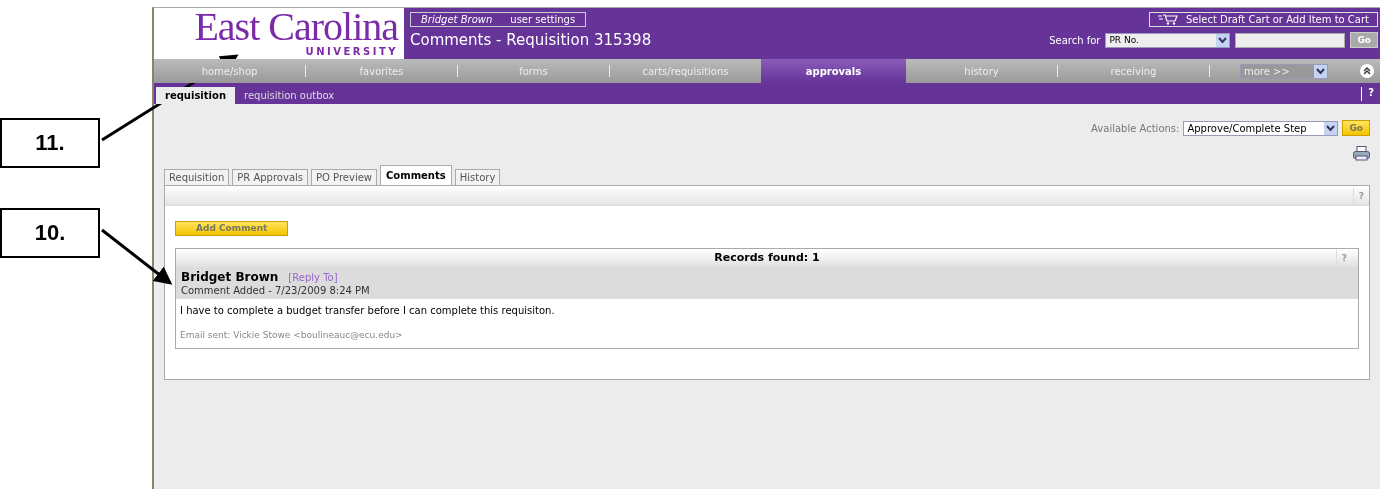 This screenshot has height=489, width=1387. What do you see at coordinates (477, 177) in the screenshot?
I see `document-tab: History` at bounding box center [477, 177].